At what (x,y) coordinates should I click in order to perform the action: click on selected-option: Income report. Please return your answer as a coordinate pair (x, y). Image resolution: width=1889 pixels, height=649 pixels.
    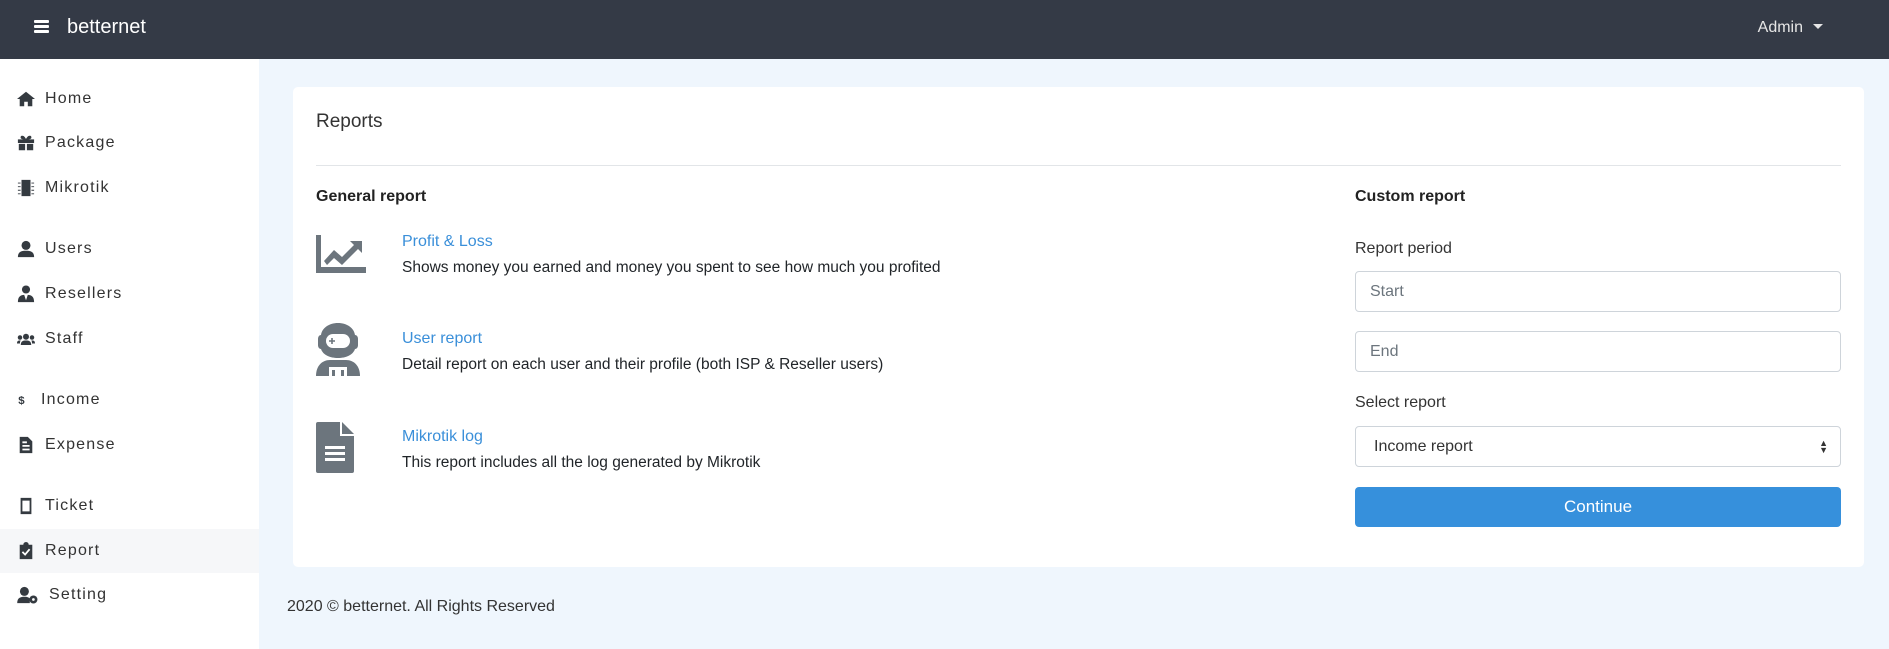
    Looking at the image, I should click on (1423, 446).